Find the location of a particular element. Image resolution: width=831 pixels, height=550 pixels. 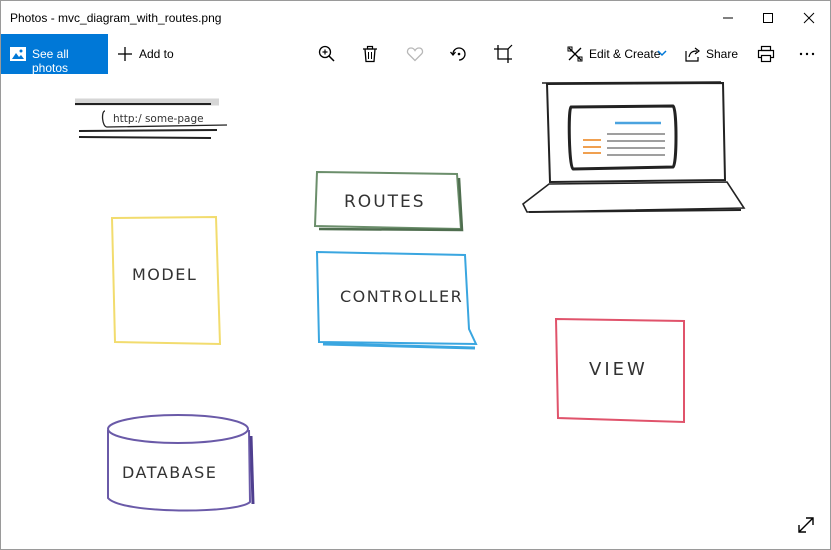

model-box: MODEL is located at coordinates (166, 280).